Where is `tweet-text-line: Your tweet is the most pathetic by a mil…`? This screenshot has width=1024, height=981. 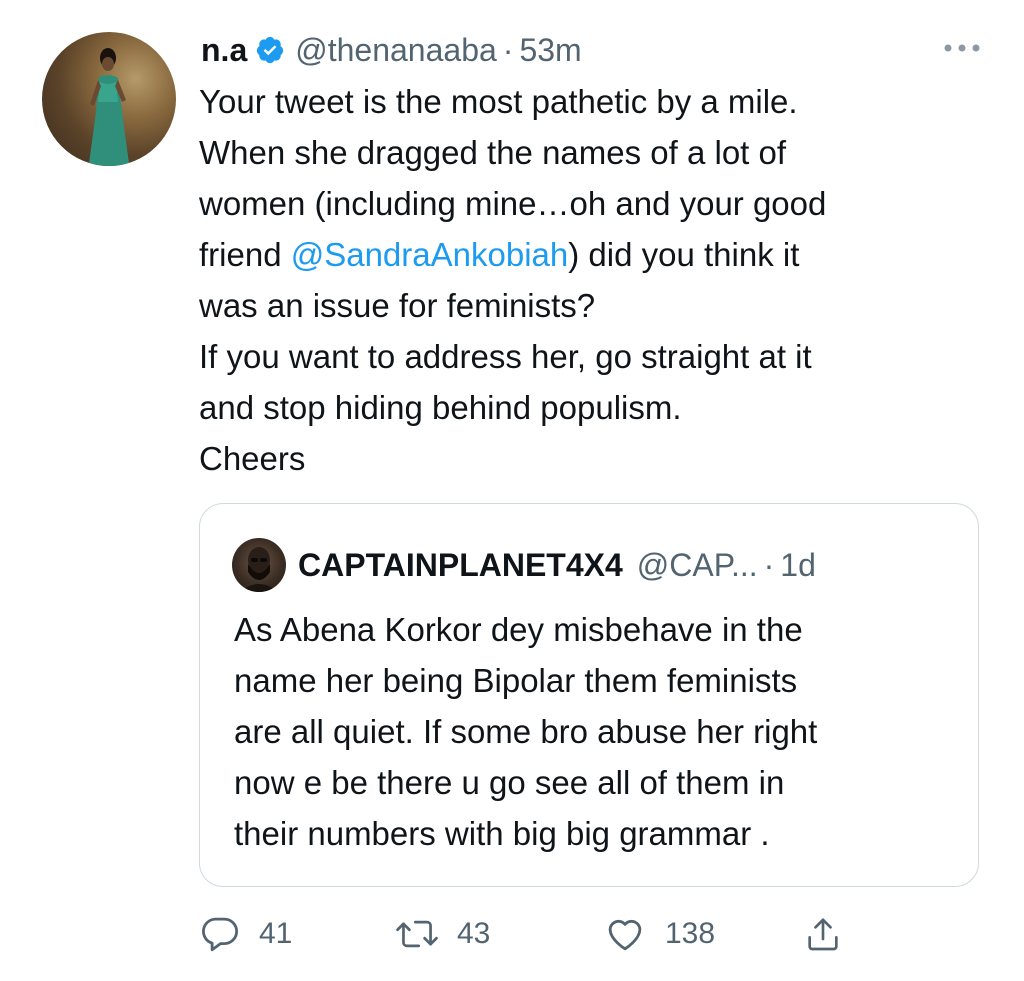 tweet-text-line: Your tweet is the most pathetic by a mil… is located at coordinates (498, 101).